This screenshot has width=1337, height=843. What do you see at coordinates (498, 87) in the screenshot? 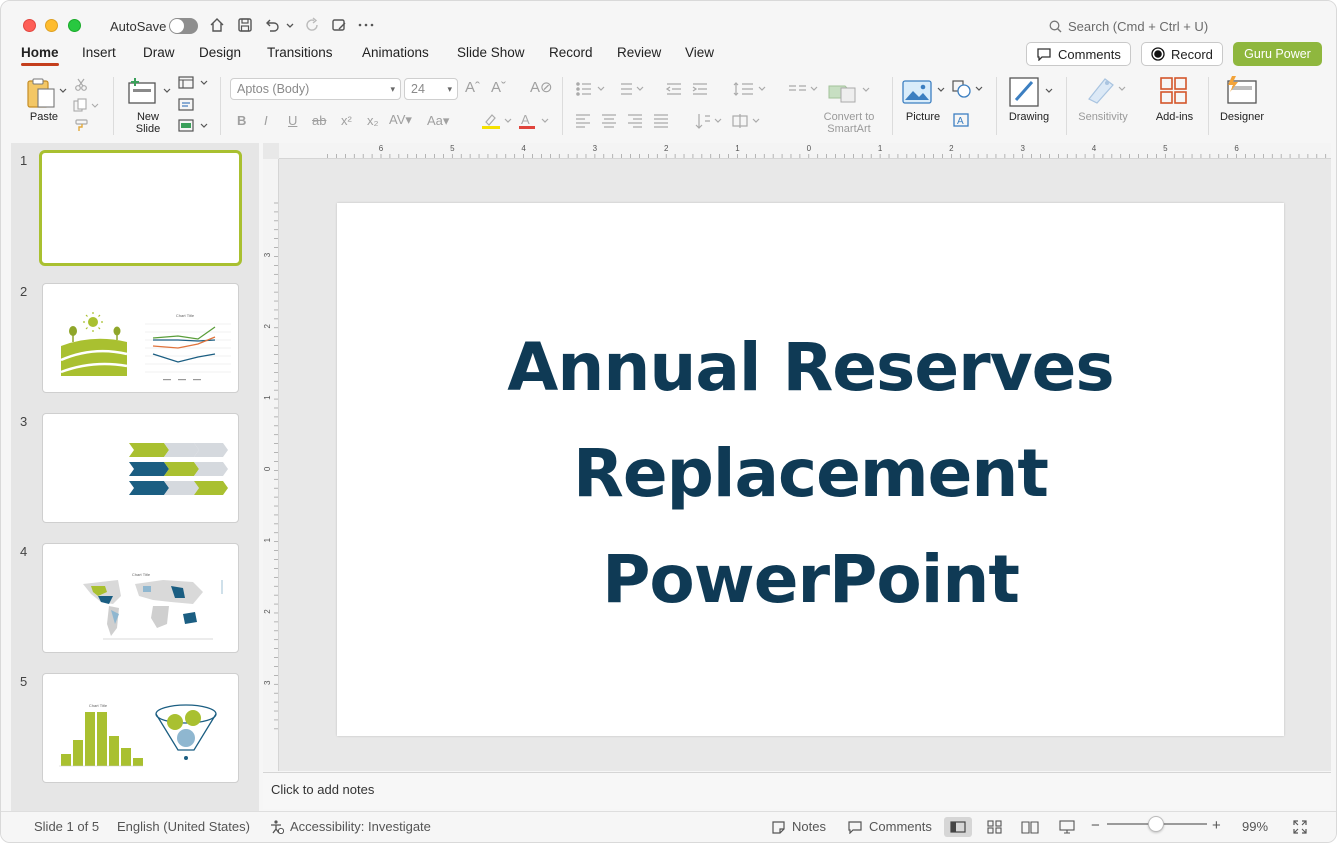
I see `decrease-font-size-icon: Aˇ` at bounding box center [498, 87].